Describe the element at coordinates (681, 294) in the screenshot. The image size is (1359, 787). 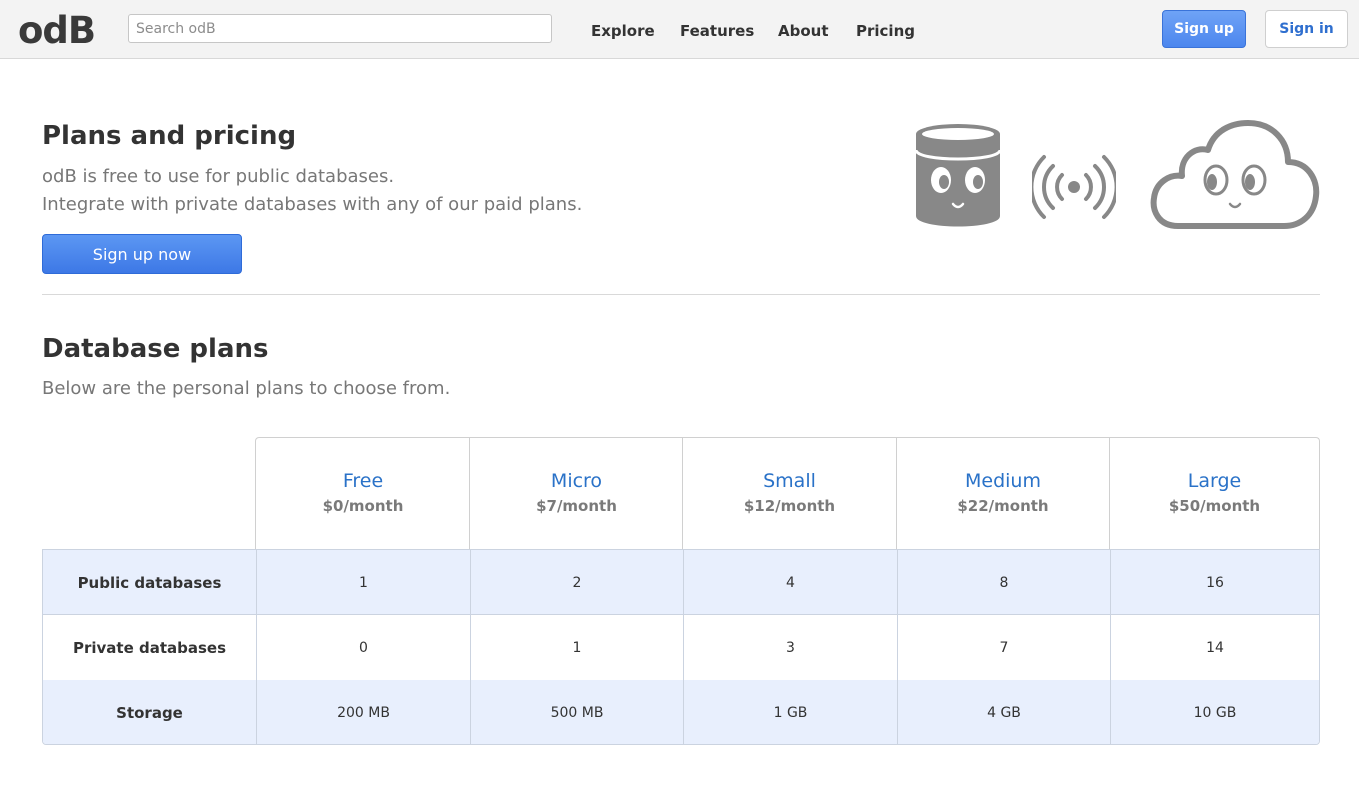
I see `section-divider` at that location.